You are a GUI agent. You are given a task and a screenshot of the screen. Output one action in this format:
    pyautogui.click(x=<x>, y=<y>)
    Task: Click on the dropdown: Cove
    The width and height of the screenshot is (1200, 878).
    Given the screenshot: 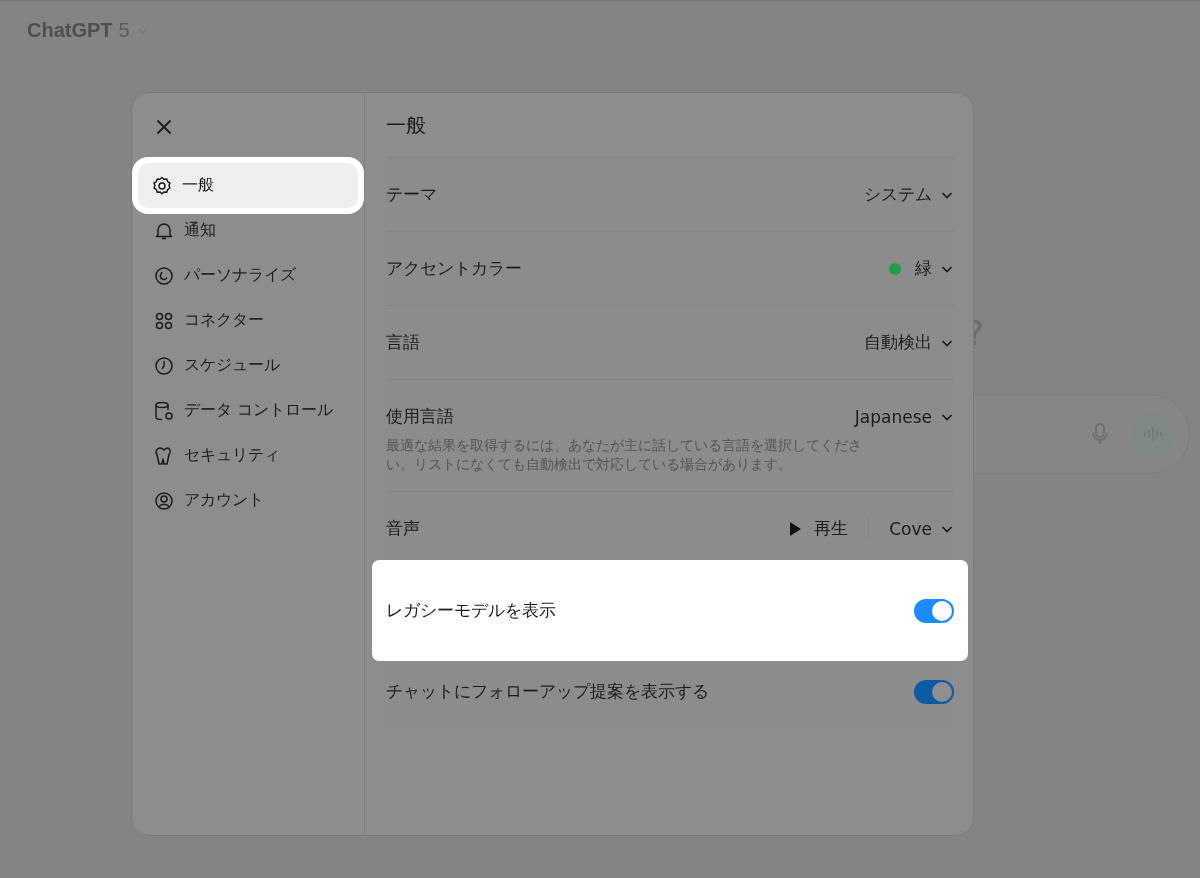 What is the action you would take?
    pyautogui.click(x=921, y=528)
    